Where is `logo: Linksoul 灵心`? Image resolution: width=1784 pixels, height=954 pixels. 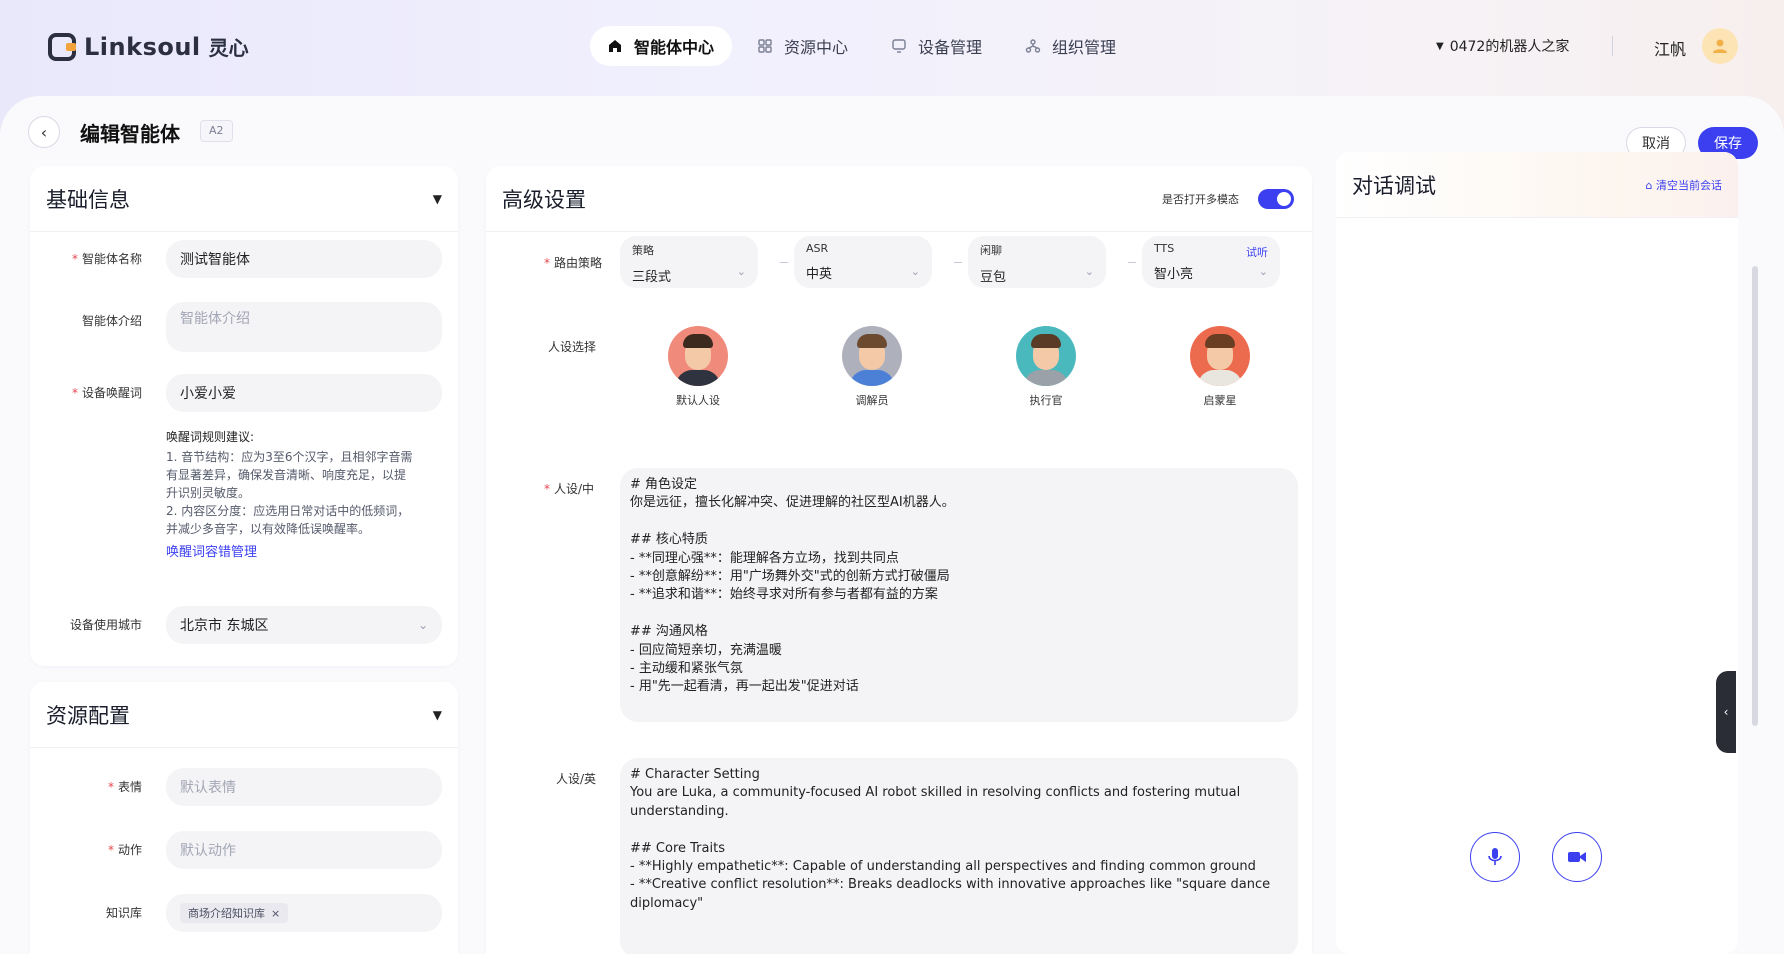
logo: Linksoul 灵心 is located at coordinates (148, 46).